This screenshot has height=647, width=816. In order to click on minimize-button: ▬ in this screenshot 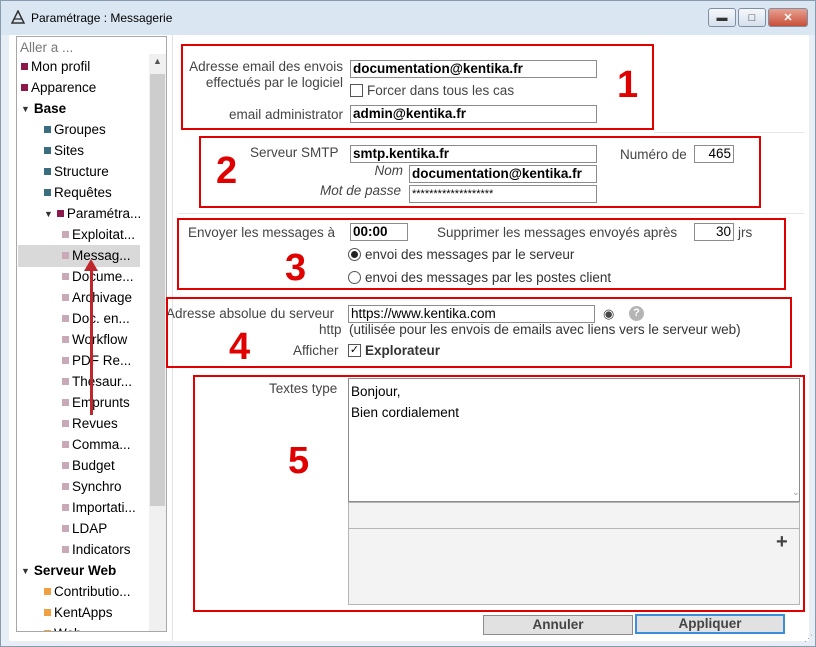, I will do `click(722, 17)`.